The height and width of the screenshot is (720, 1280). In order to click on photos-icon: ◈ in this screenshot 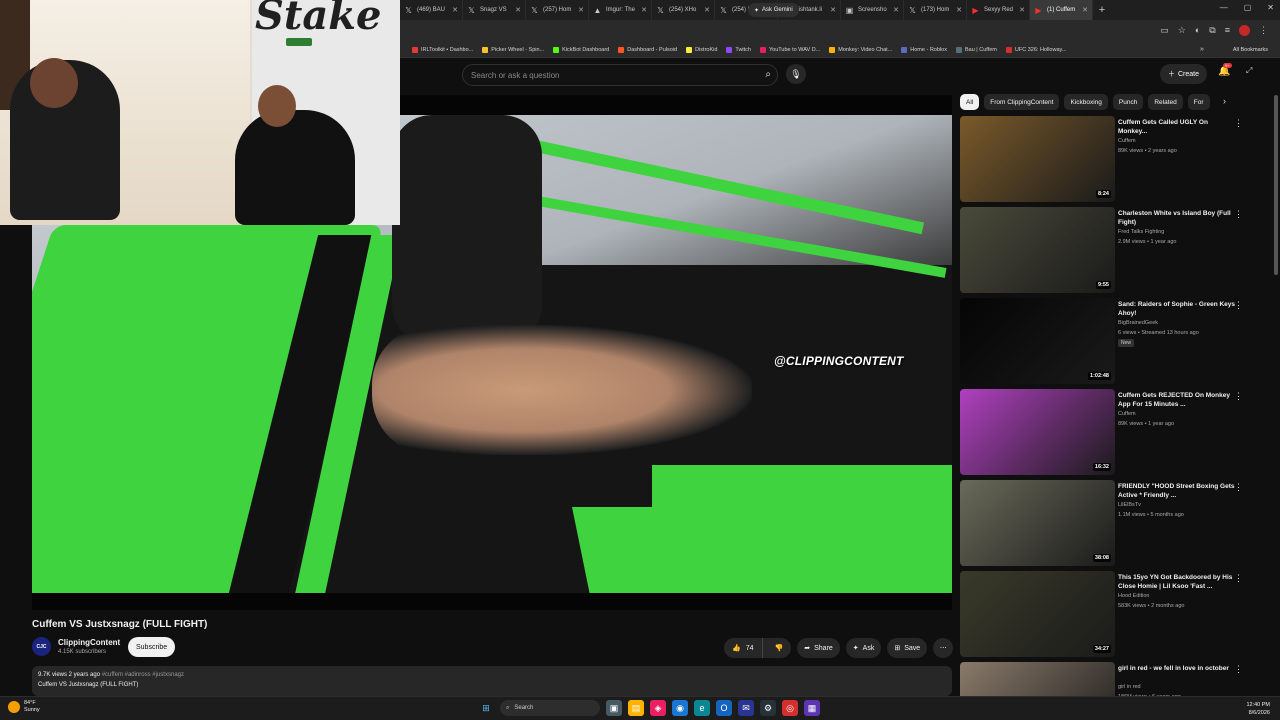, I will do `click(658, 708)`.